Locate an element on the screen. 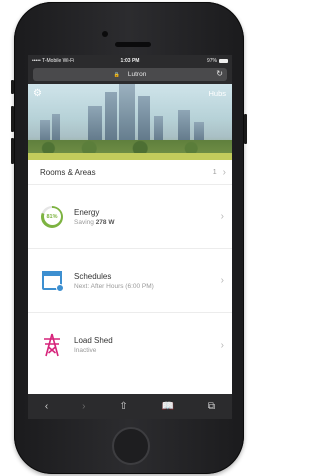  schedules-row: Schedules Next: After Hours (6:00 PM) › is located at coordinates (130, 281).